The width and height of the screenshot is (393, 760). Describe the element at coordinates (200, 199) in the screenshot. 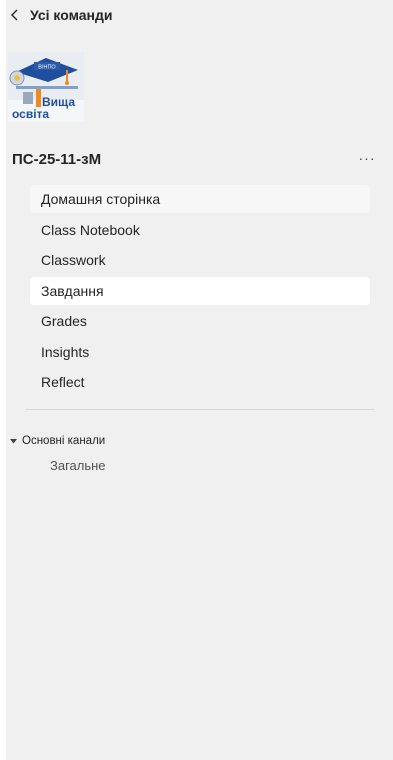

I see `nav-item-home: Домашня сторінка` at that location.